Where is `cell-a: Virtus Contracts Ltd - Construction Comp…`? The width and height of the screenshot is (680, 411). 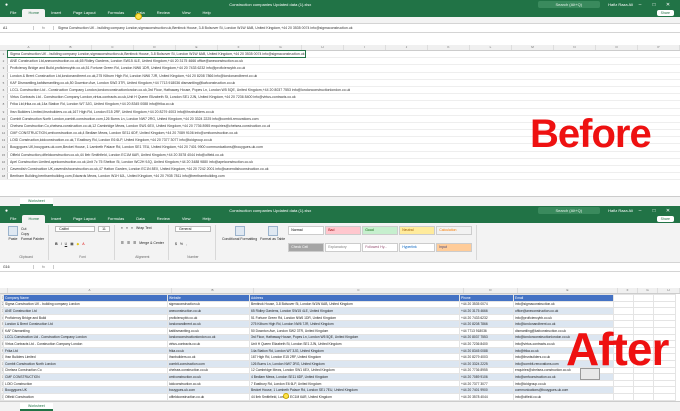
cell-a: Virtus Contracts Ltd - Construction Comp… is located at coordinates (152, 97).